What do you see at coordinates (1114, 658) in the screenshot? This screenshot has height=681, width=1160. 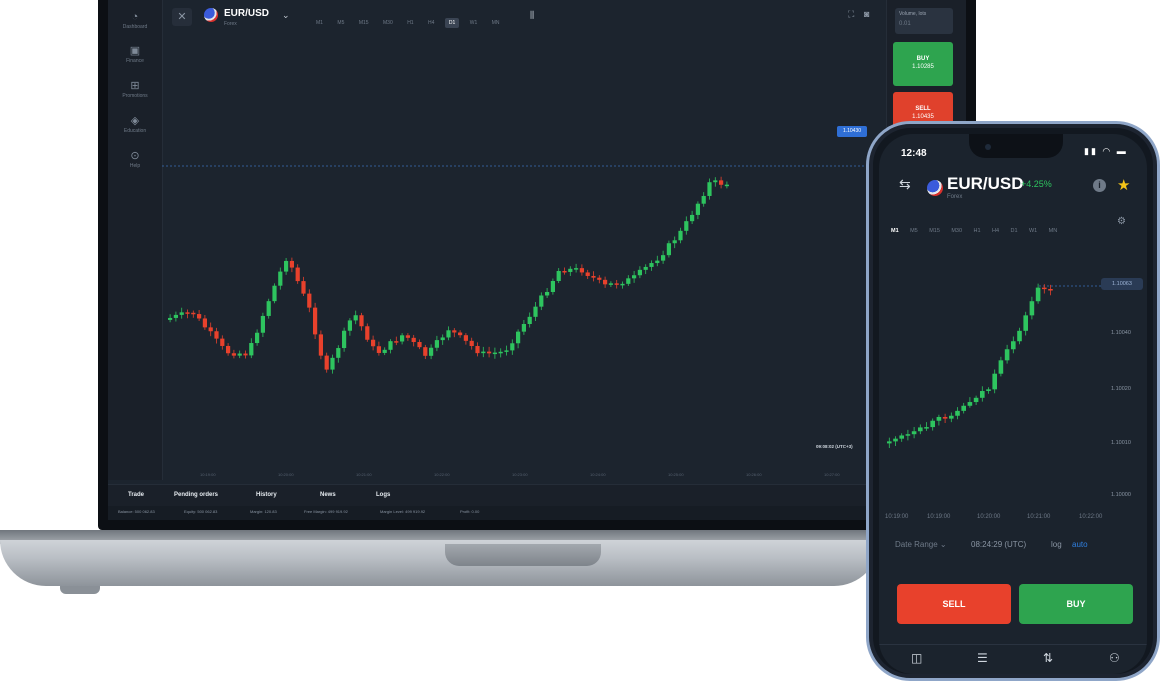 I see `profile-icon: ⚇` at bounding box center [1114, 658].